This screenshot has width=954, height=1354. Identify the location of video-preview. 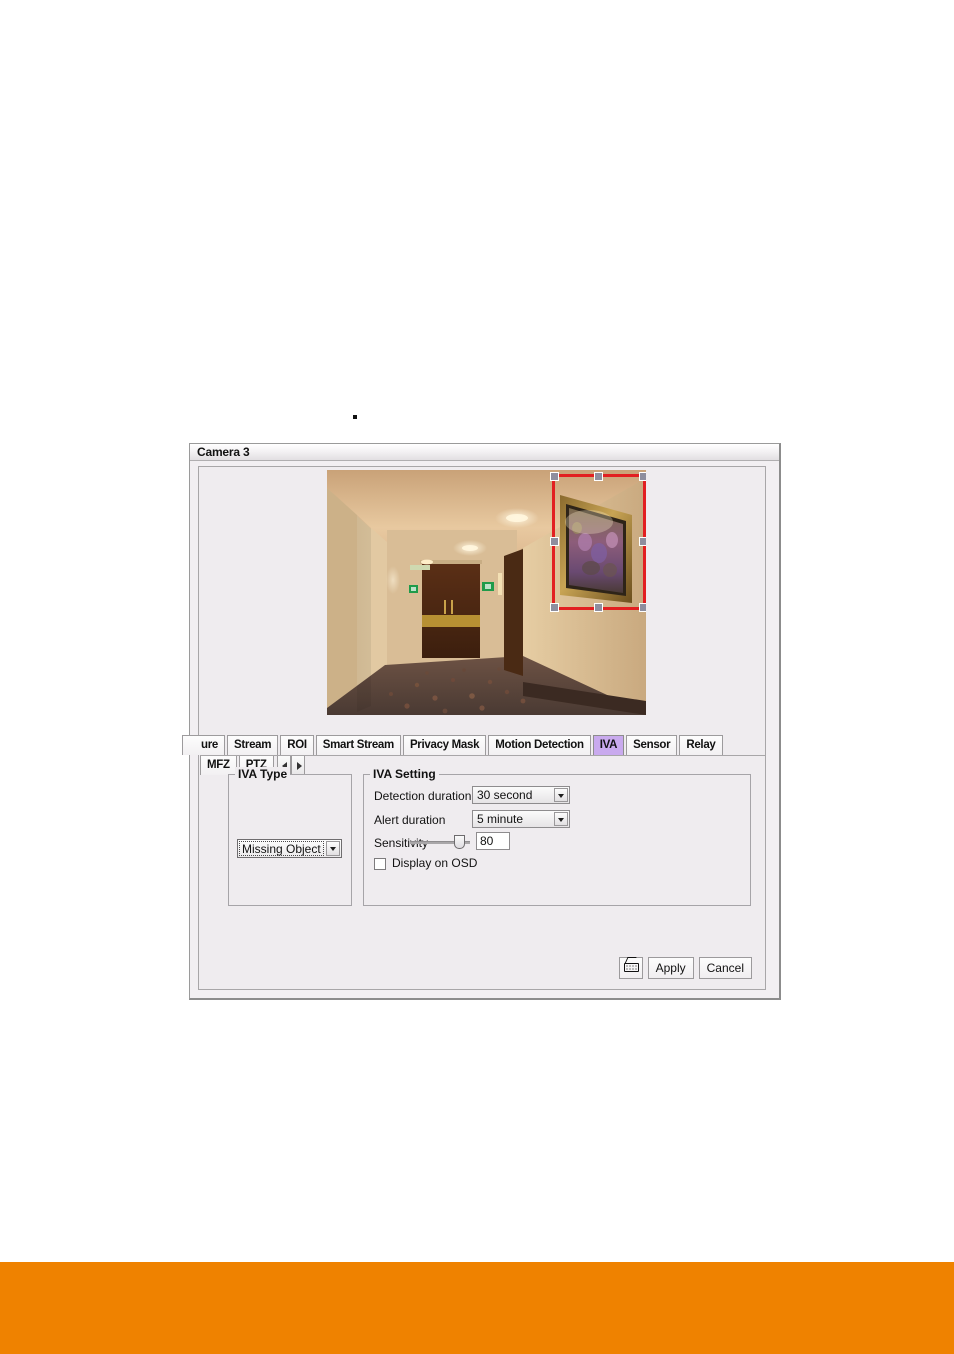
(486, 592).